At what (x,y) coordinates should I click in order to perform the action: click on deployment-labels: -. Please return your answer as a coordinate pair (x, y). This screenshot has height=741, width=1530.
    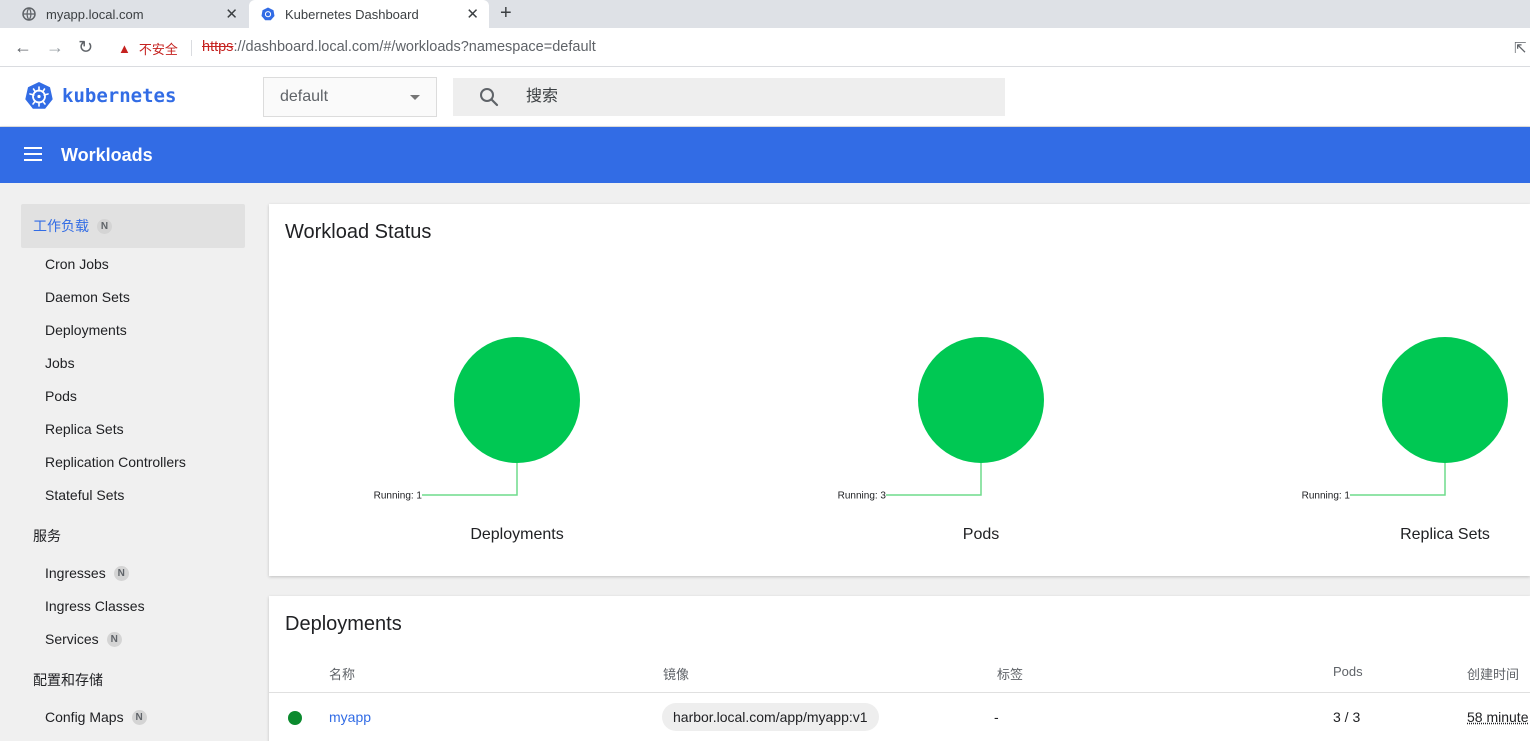
    Looking at the image, I should click on (996, 717).